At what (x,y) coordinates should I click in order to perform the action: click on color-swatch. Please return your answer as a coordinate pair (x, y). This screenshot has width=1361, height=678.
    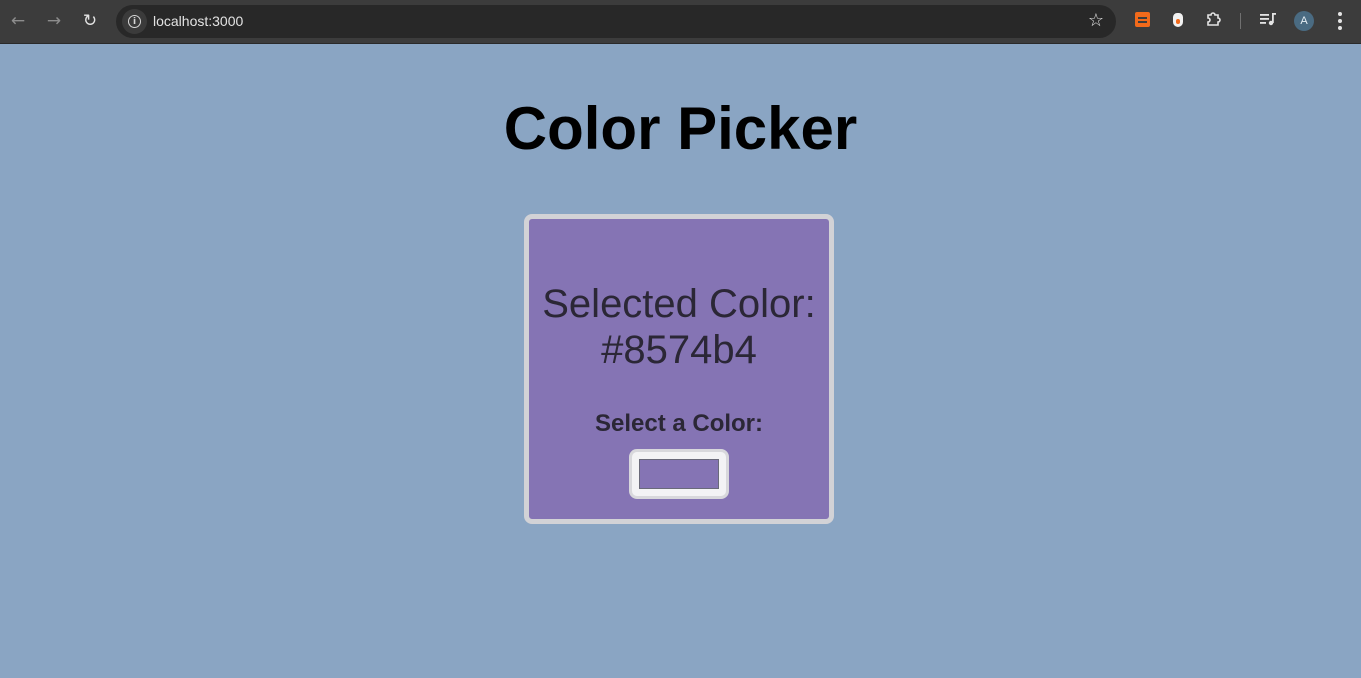
    Looking at the image, I should click on (679, 474).